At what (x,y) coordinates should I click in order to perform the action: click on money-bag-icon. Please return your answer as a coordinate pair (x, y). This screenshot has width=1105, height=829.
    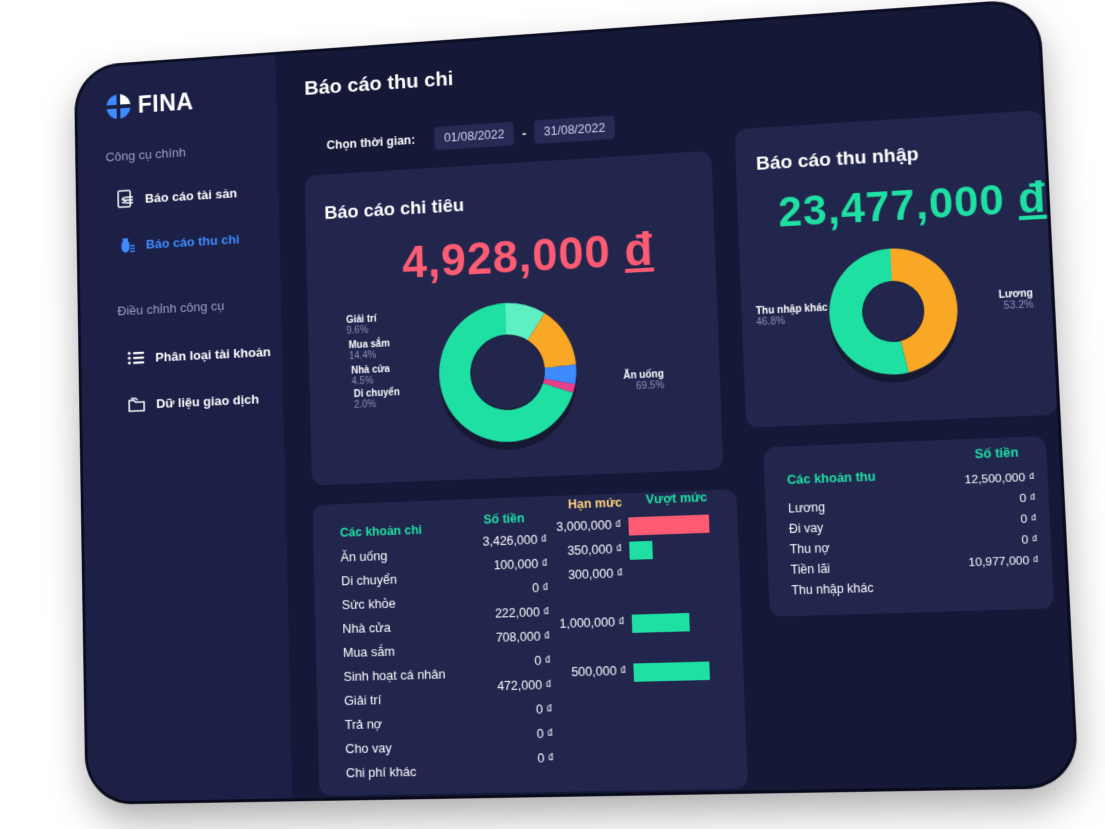
    Looking at the image, I should click on (129, 247).